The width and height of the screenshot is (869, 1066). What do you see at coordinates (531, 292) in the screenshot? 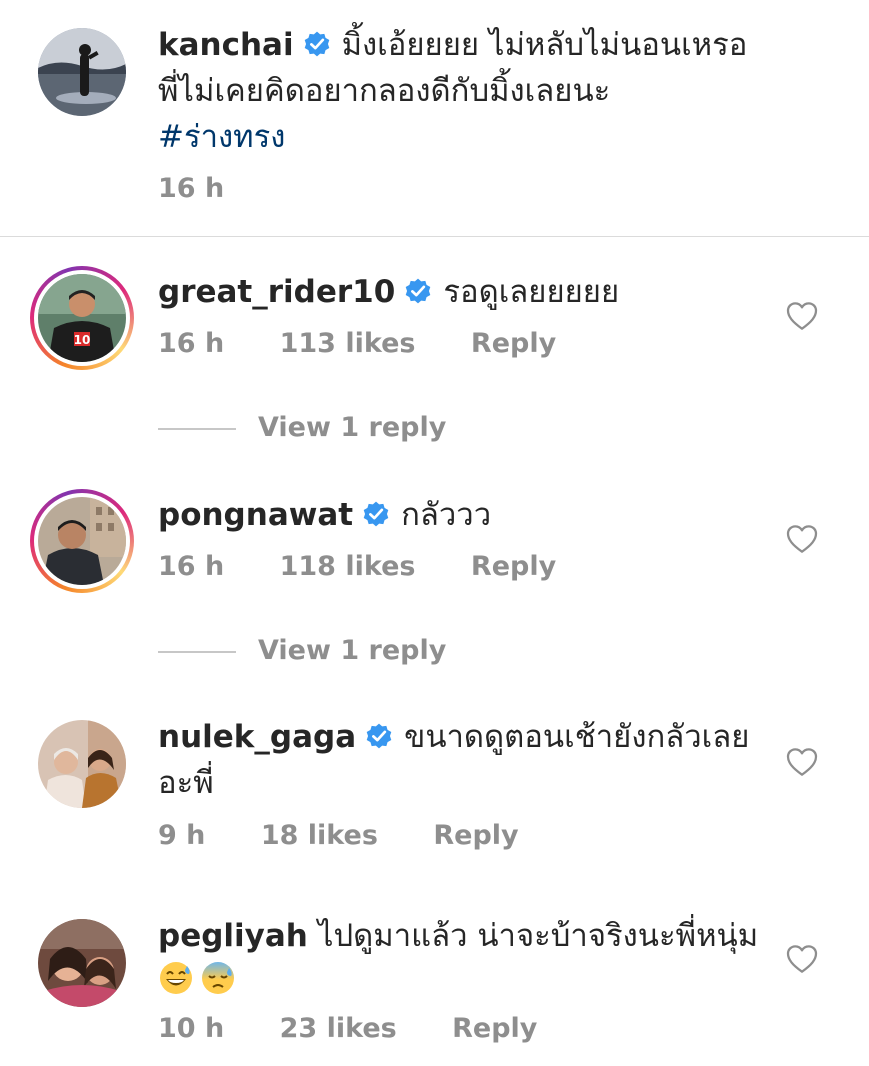
I see `comment-text: รอดูเลยยยยย` at bounding box center [531, 292].